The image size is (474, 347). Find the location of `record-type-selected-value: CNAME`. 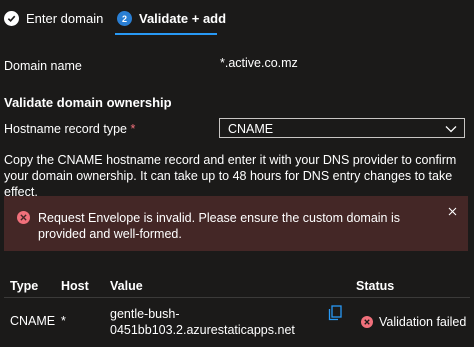

record-type-selected-value: CNAME is located at coordinates (251, 129).